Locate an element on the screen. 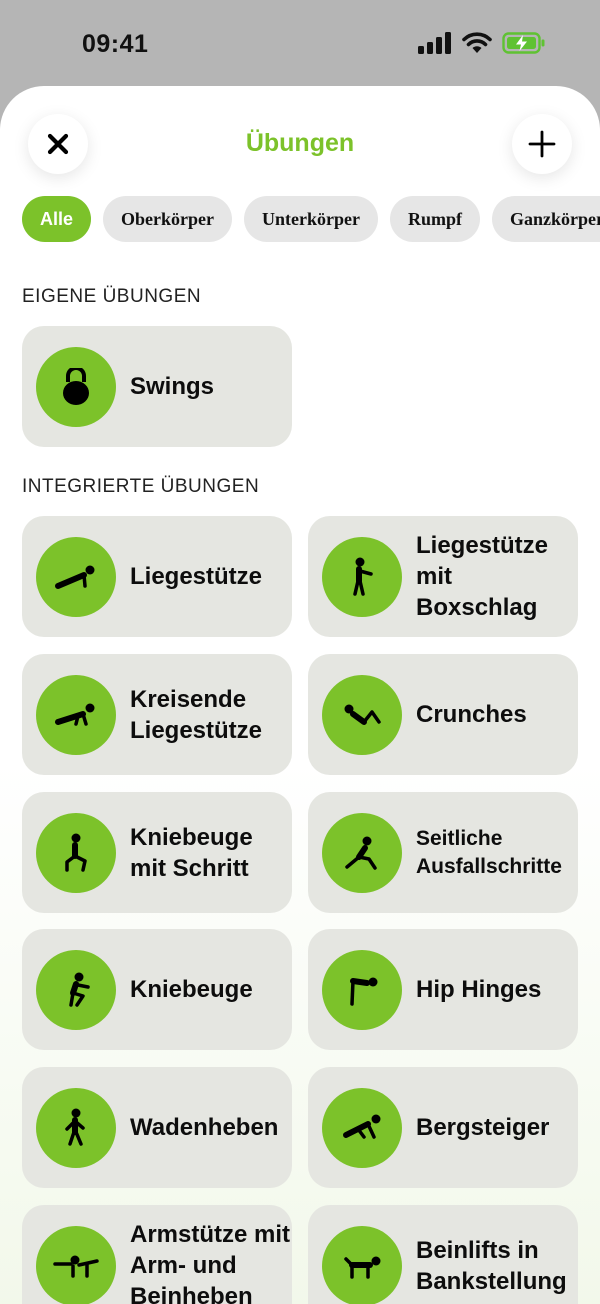  exercise-label: Armstütze mit Arm- und Beinheben is located at coordinates (210, 1262).